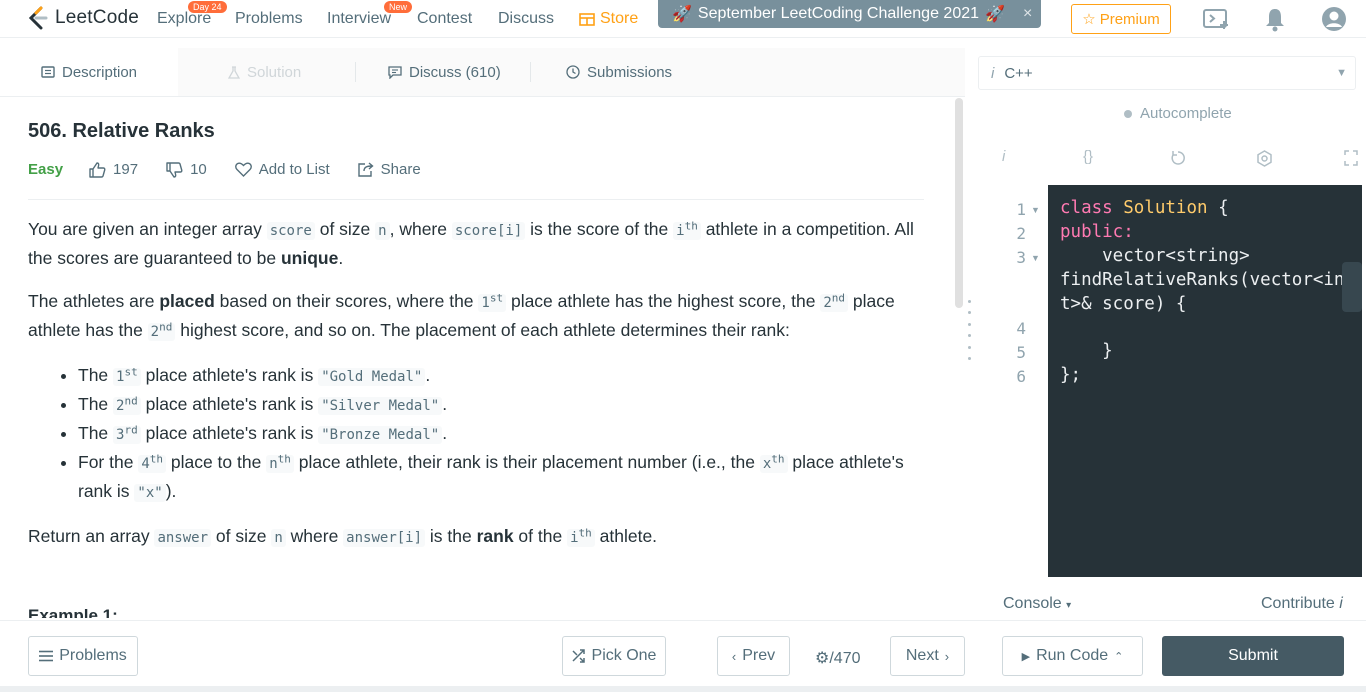  Describe the element at coordinates (126, 169) in the screenshot. I see `likes-count: 197` at that location.